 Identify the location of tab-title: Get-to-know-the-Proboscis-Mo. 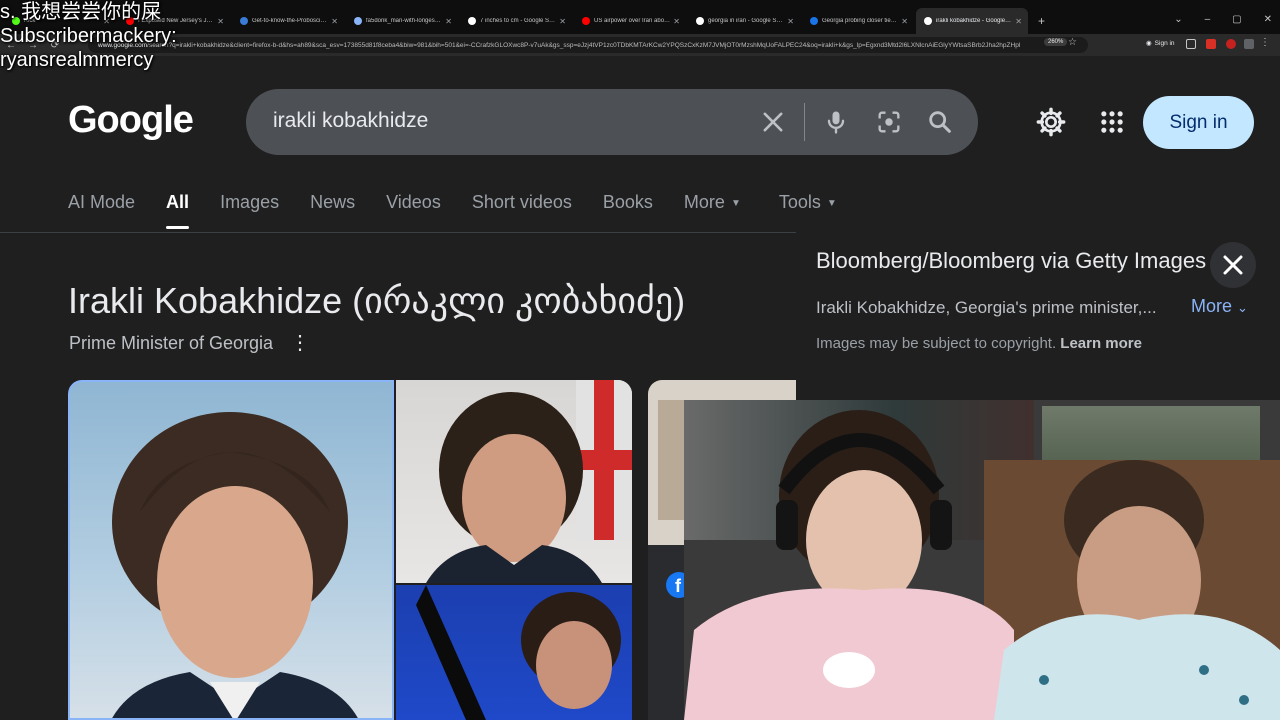
(290, 21).